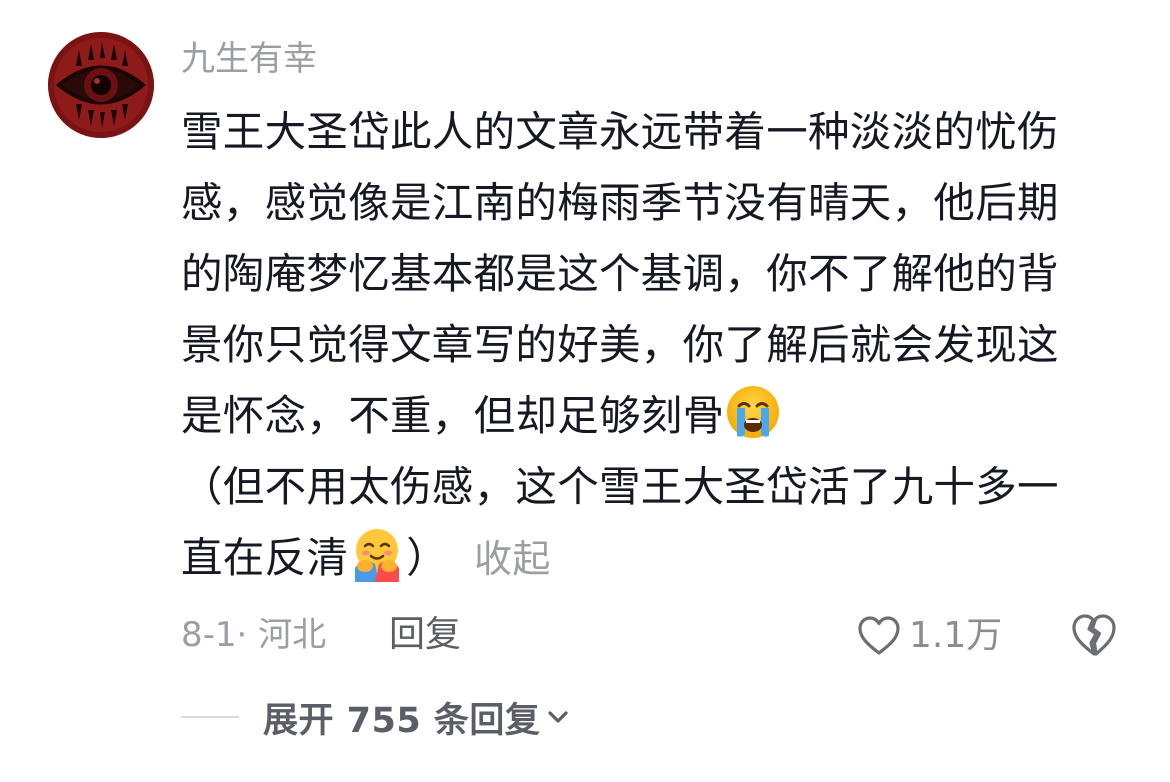 Image resolution: width=1170 pixels, height=782 pixels. Describe the element at coordinates (512, 559) in the screenshot. I see `collapse-button: 收起` at that location.